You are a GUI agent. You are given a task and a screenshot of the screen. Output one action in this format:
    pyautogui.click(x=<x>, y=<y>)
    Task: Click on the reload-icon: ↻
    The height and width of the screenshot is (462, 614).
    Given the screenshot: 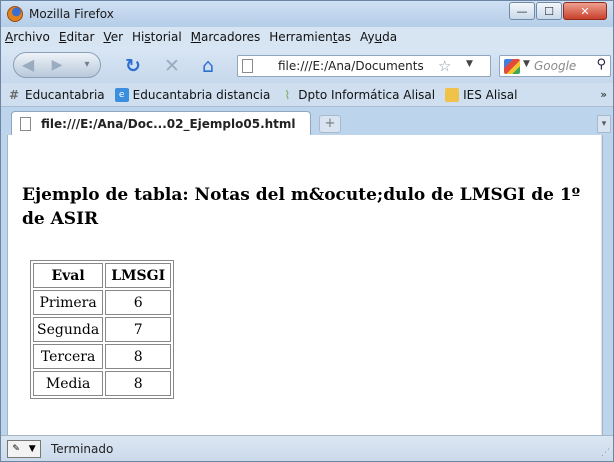 What is the action you would take?
    pyautogui.click(x=133, y=66)
    